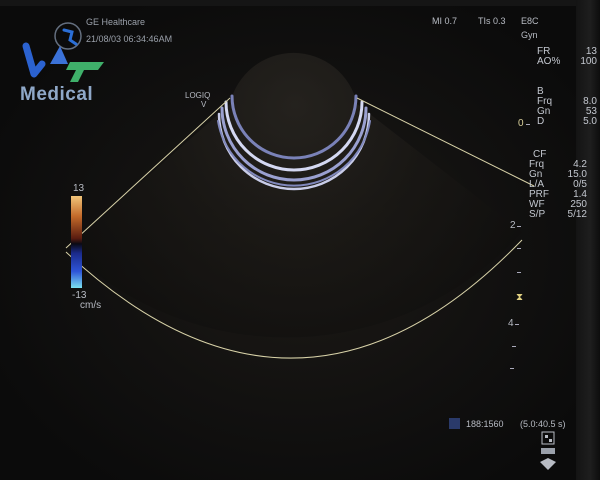  What do you see at coordinates (567, 107) in the screenshot?
I see `b-mode-params: B Frq 8.0 Gn 53 D 5.0` at bounding box center [567, 107].